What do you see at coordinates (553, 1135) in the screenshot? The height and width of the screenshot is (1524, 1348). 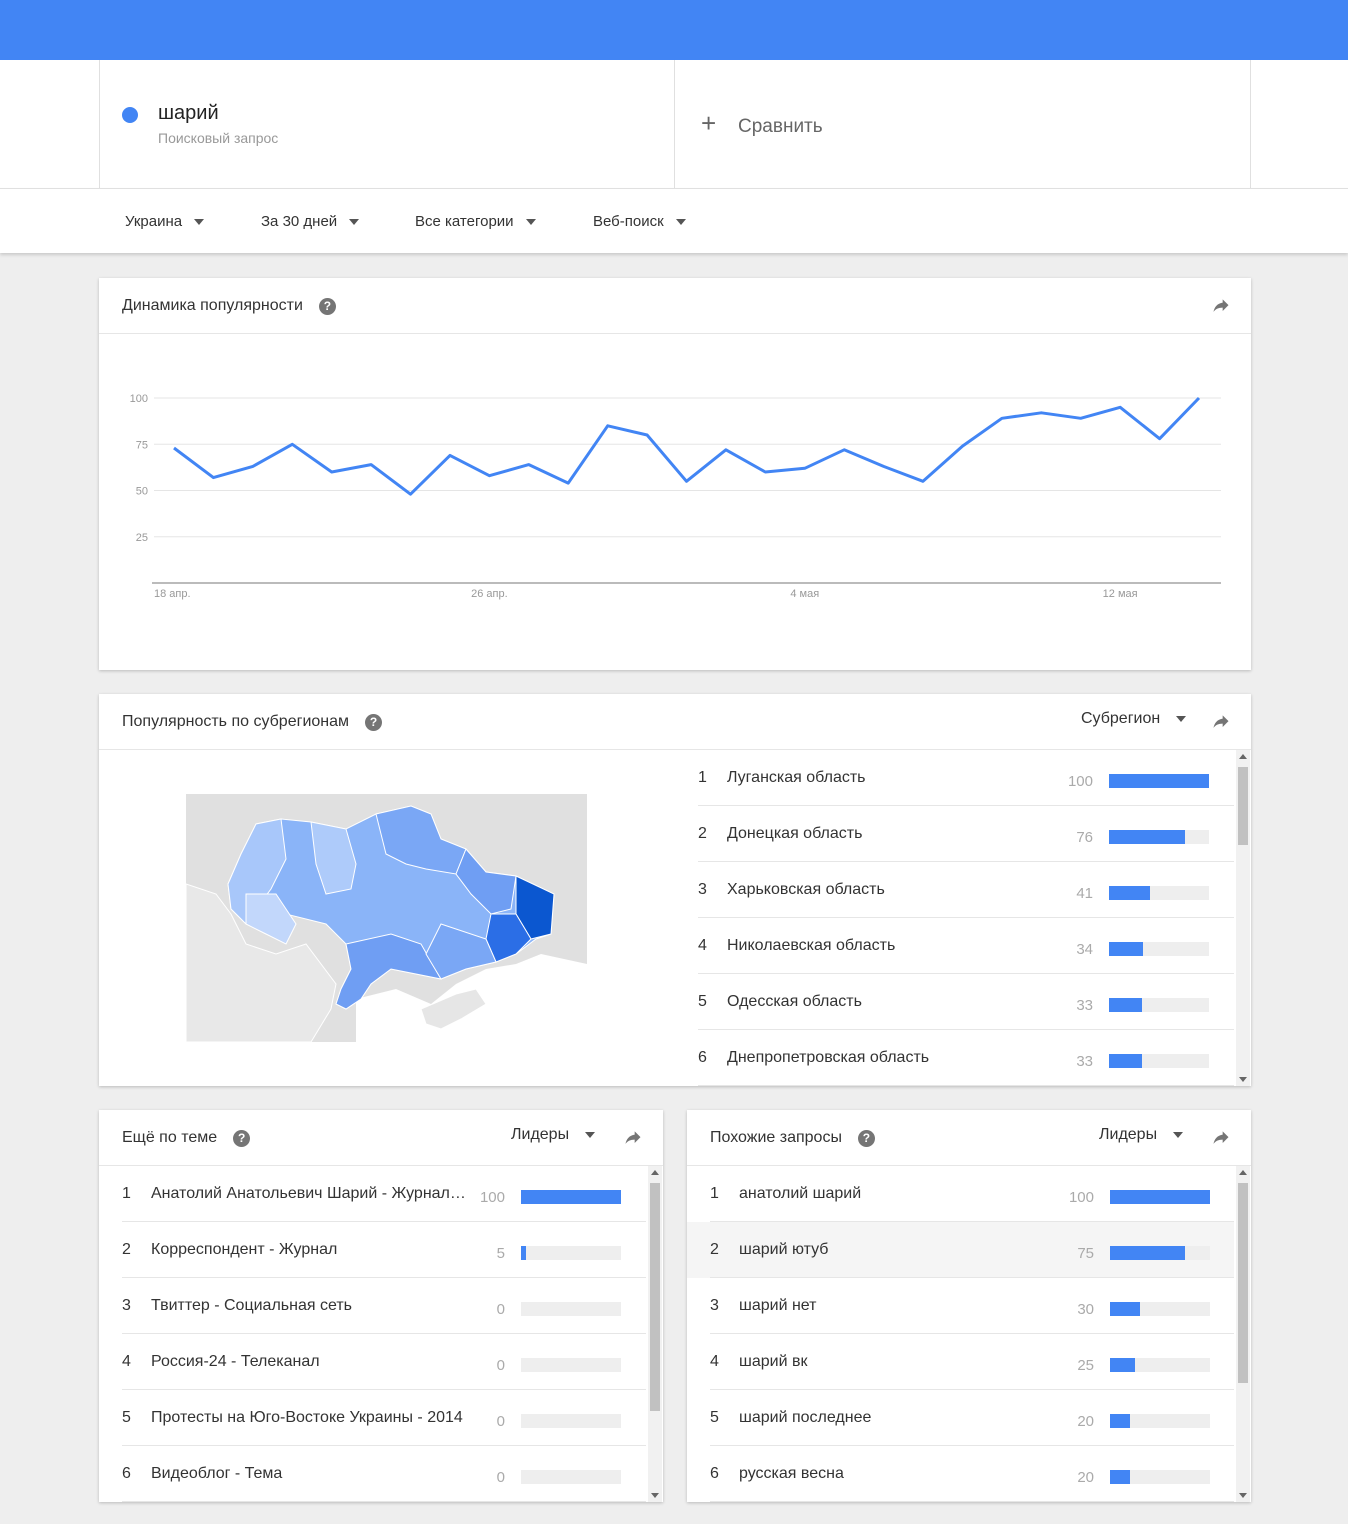 I see `topics-sort-select: Лидеры` at bounding box center [553, 1135].